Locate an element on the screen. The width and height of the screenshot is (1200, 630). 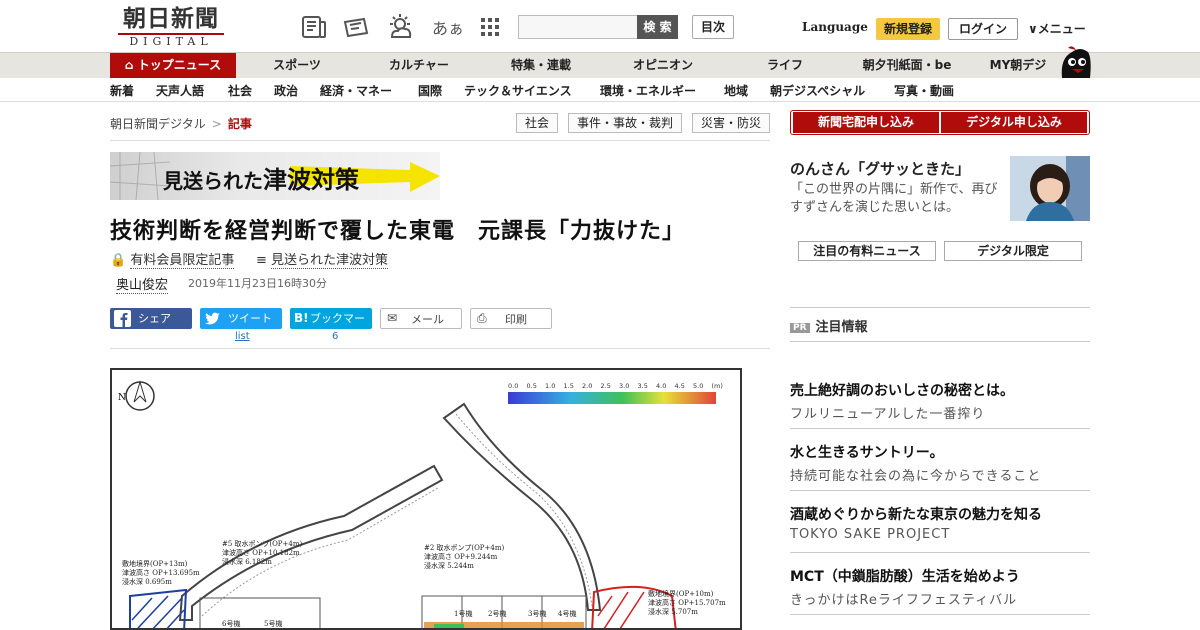
breadcrumb-home: 朝日新聞デジタル is located at coordinates (158, 124).